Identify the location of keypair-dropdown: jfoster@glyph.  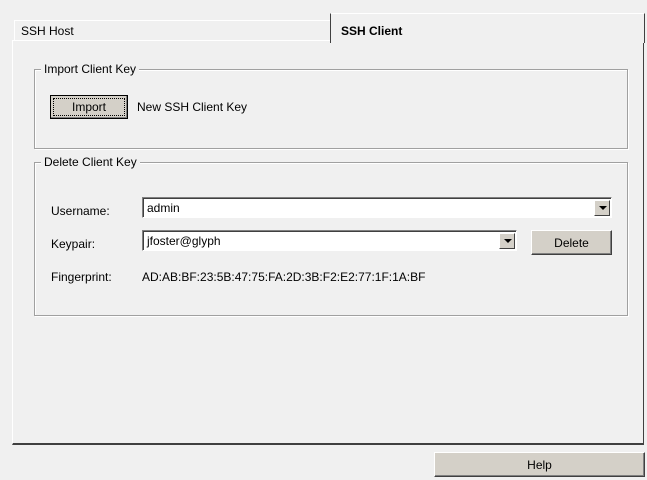
(329, 240).